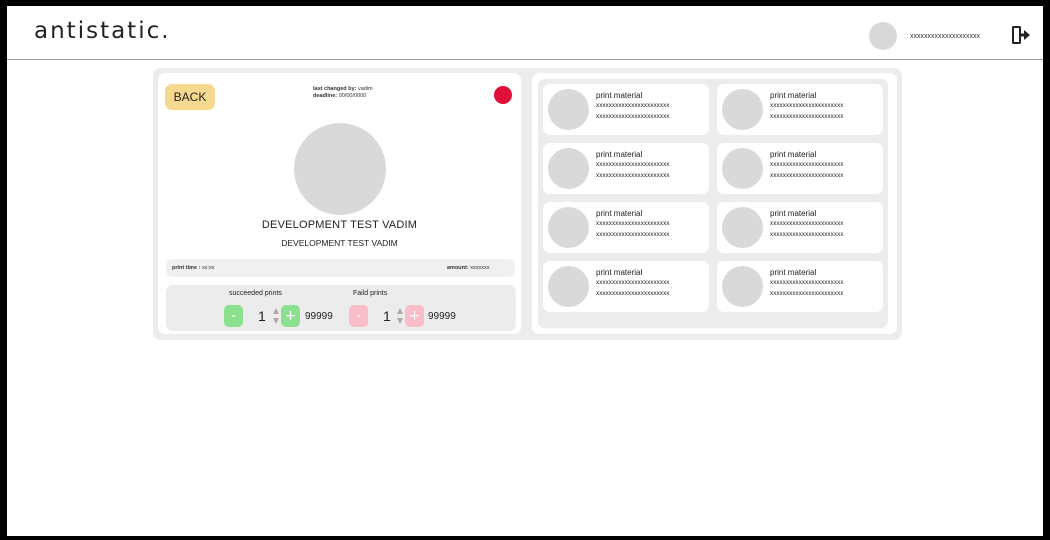 This screenshot has height=540, width=1050. I want to click on status-indicator, so click(503, 95).